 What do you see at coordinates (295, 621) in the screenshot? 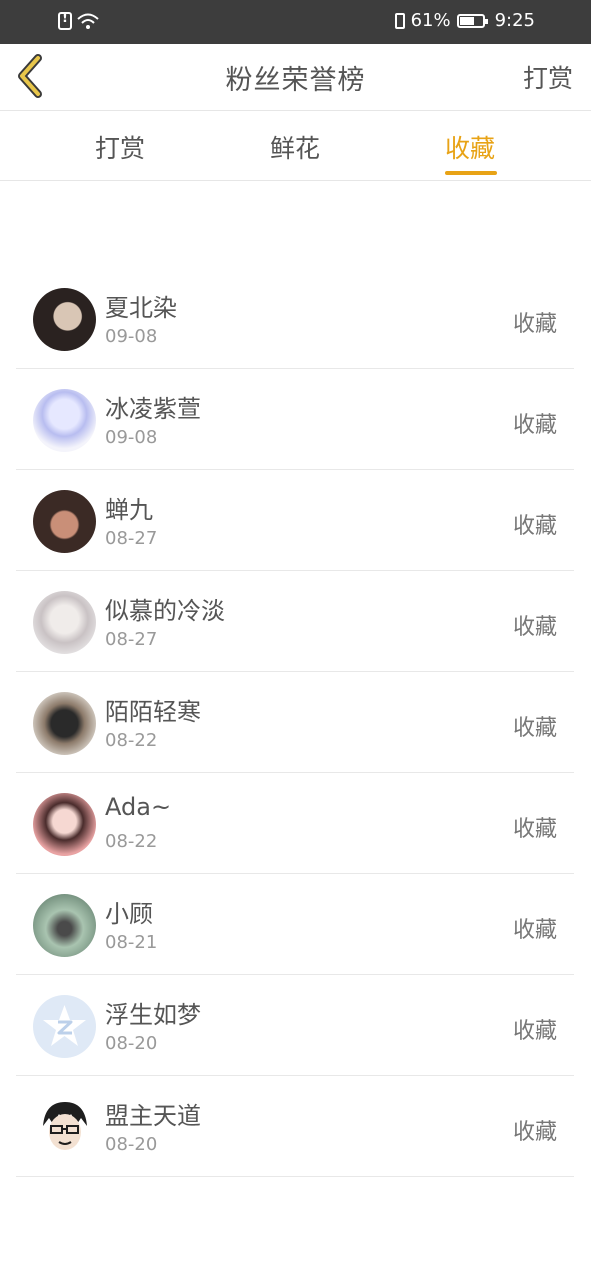
I see `list-item: 似慕的冷淡 08-27 收藏` at bounding box center [295, 621].